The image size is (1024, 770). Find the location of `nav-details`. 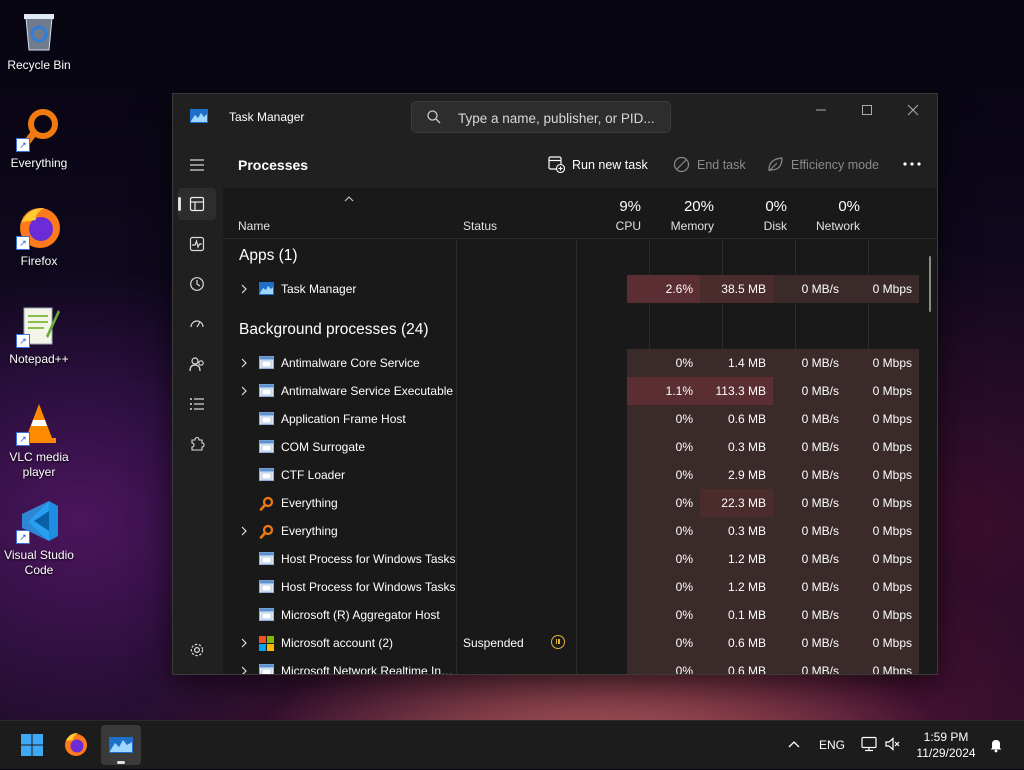

nav-details is located at coordinates (197, 404).